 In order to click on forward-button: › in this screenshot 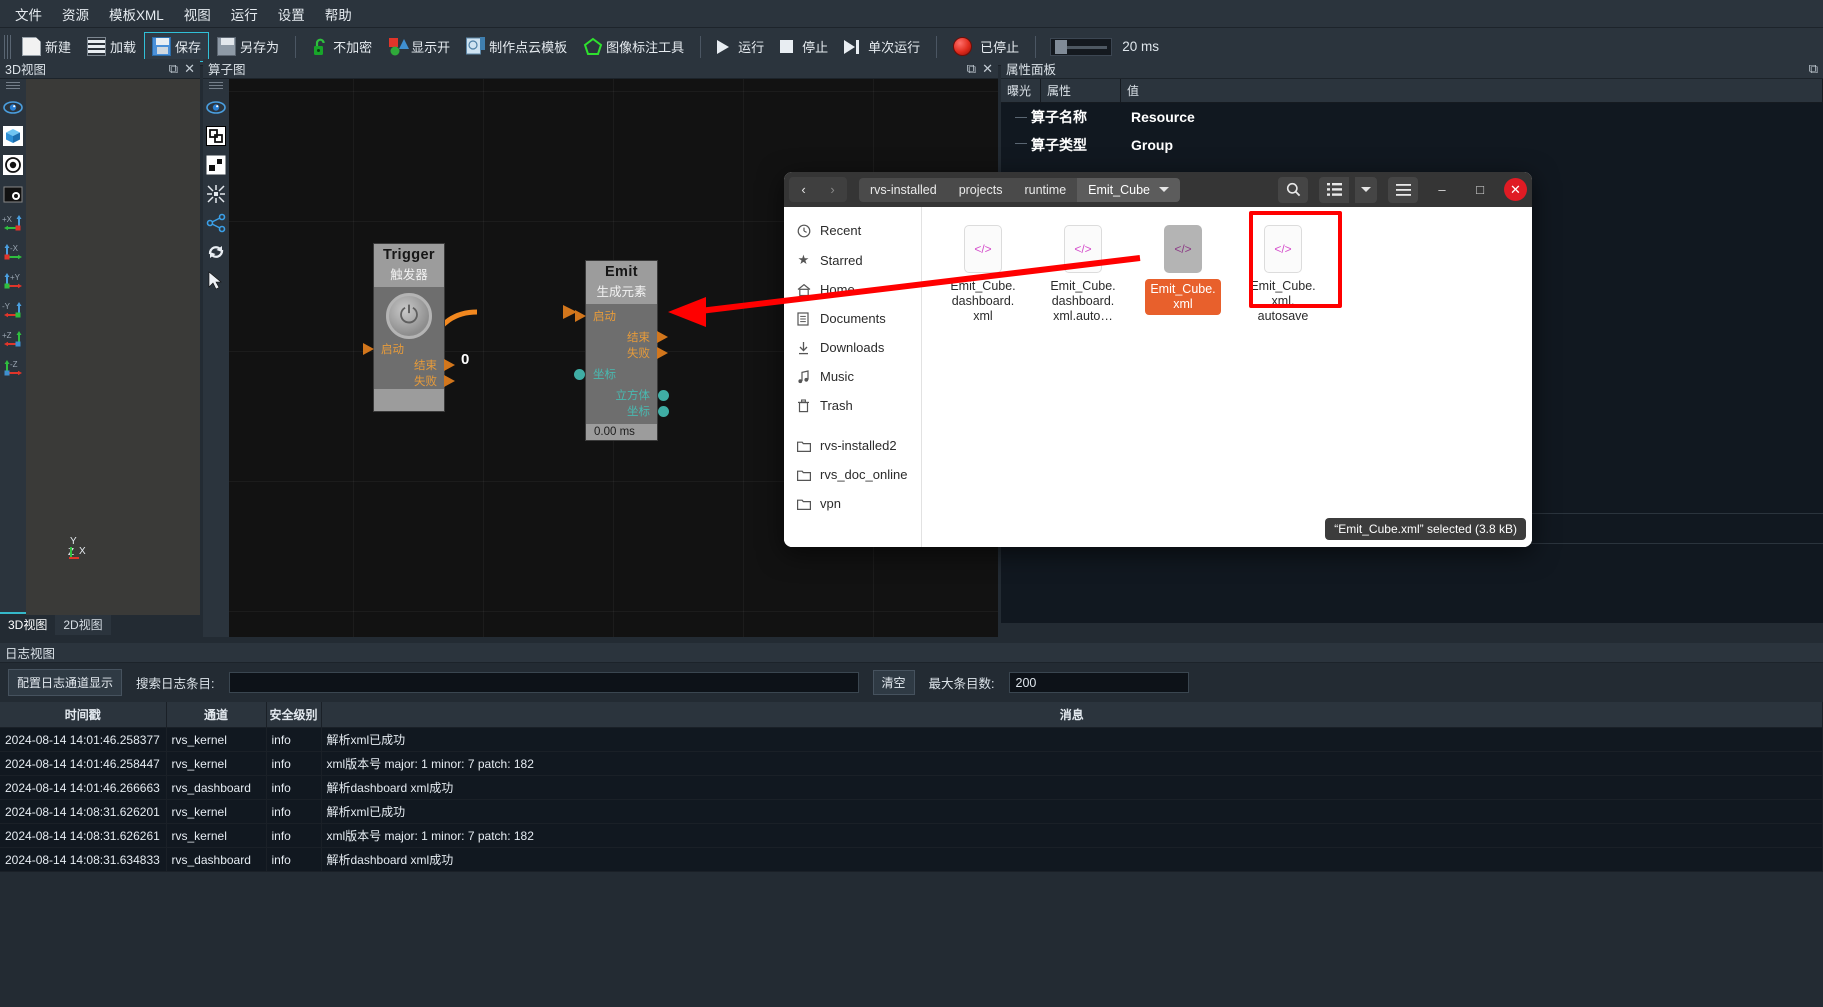, I will do `click(832, 189)`.